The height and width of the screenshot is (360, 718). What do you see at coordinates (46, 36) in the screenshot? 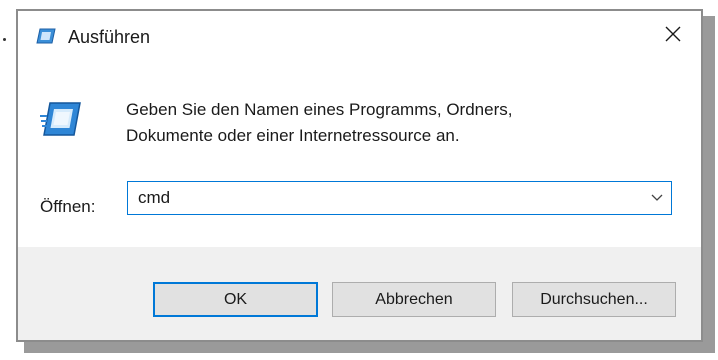
I see `run-icon` at bounding box center [46, 36].